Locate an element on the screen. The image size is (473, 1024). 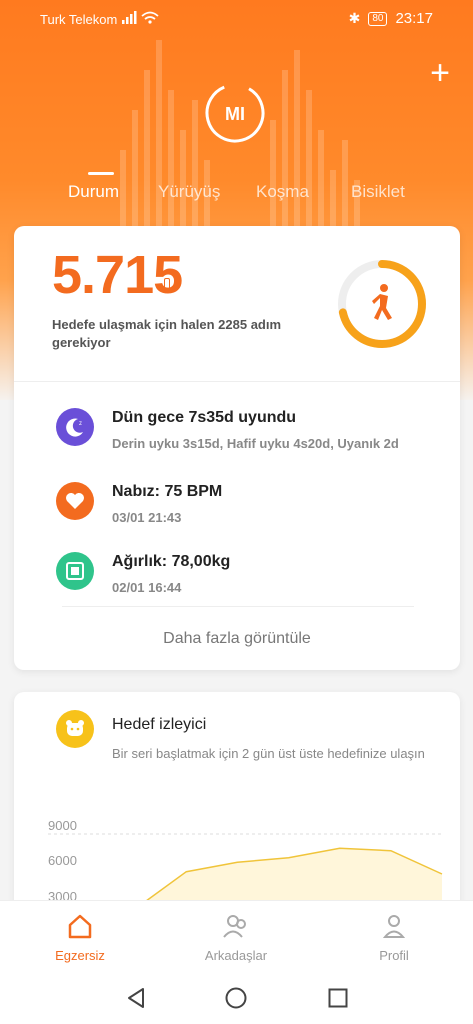
weight-title: Ağırlık: 78,00kg is located at coordinates (171, 561).